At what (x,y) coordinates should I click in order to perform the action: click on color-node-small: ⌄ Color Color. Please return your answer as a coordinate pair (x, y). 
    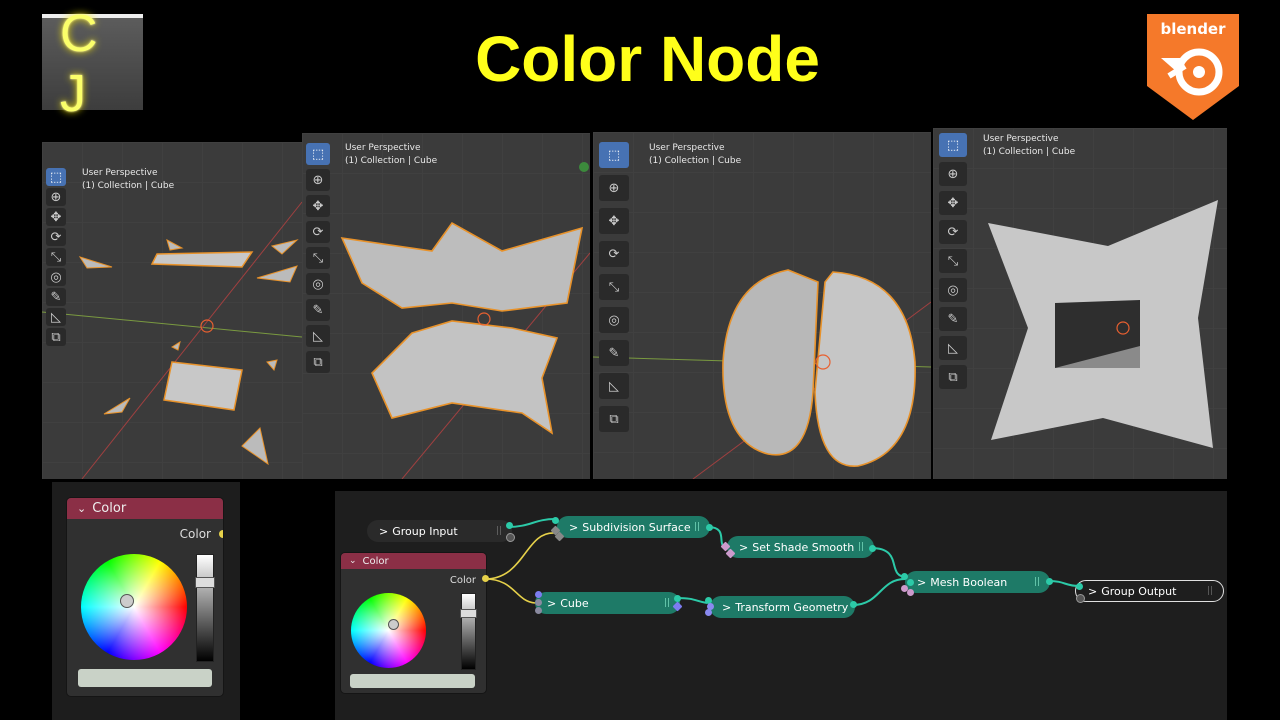
    Looking at the image, I should click on (413, 623).